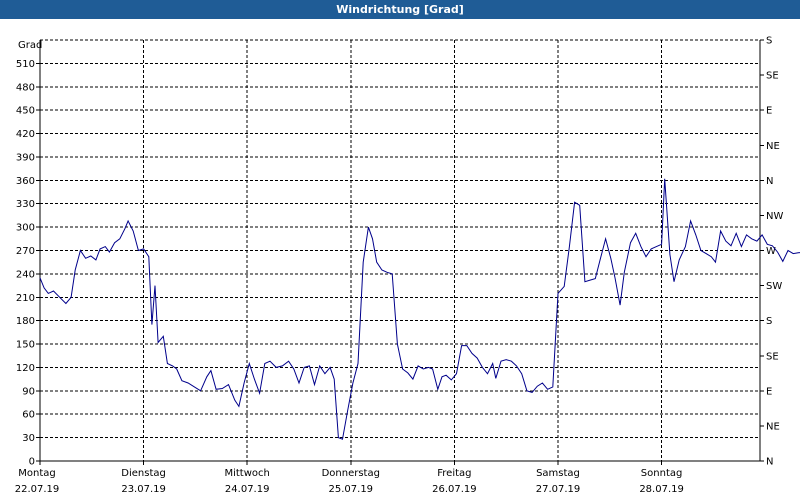 Image resolution: width=800 pixels, height=500 pixels. What do you see at coordinates (25, 157) in the screenshot?
I see `y-tick-label: 390` at bounding box center [25, 157].